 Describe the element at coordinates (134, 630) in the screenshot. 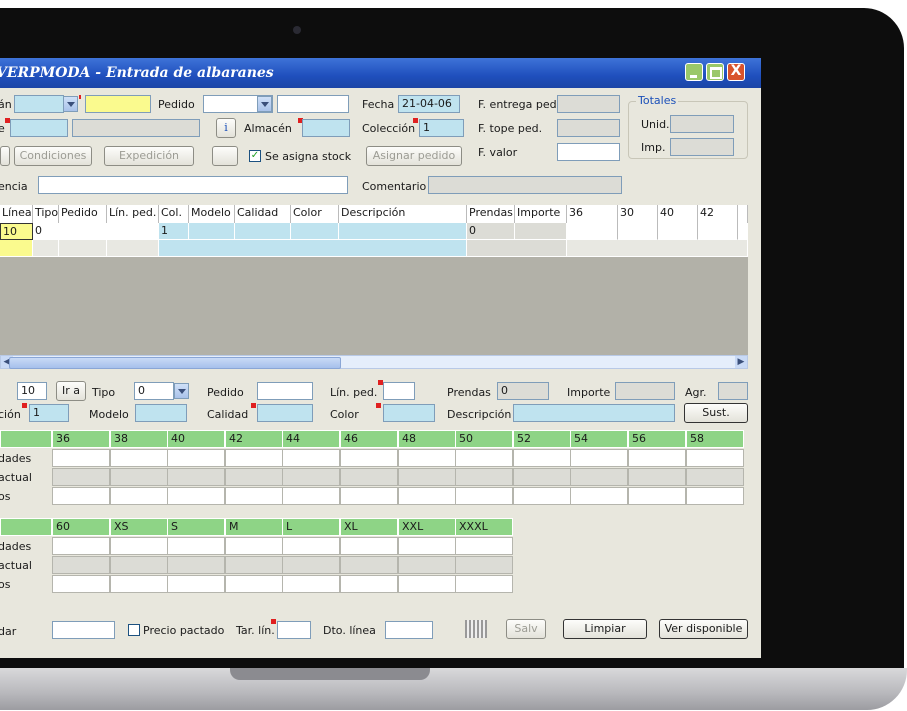

I see `precio-pactado-checkbox` at that location.